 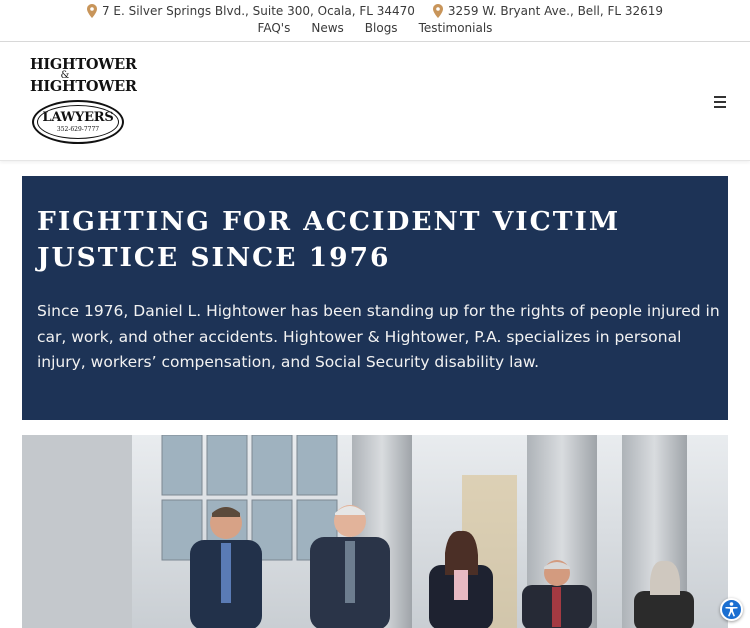 I want to click on nav-link-faqs: FAQ's, so click(x=274, y=28).